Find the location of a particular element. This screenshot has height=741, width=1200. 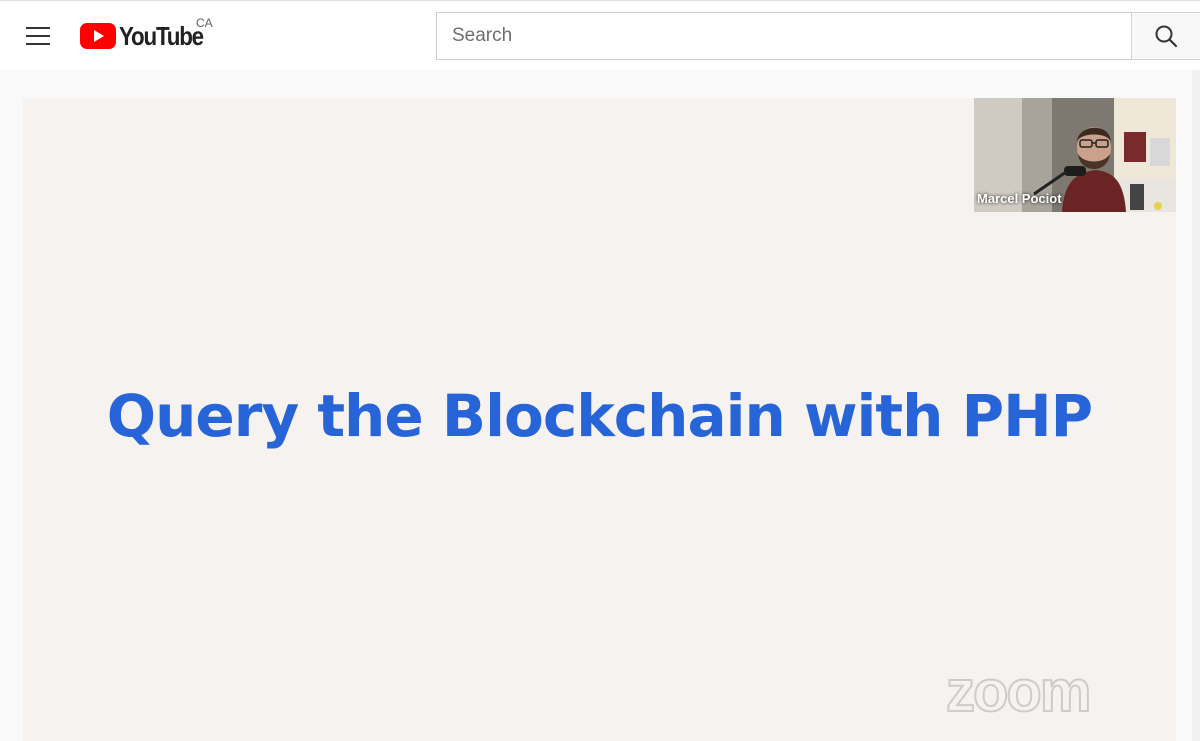

magnifier-search-icon is located at coordinates (1166, 36).